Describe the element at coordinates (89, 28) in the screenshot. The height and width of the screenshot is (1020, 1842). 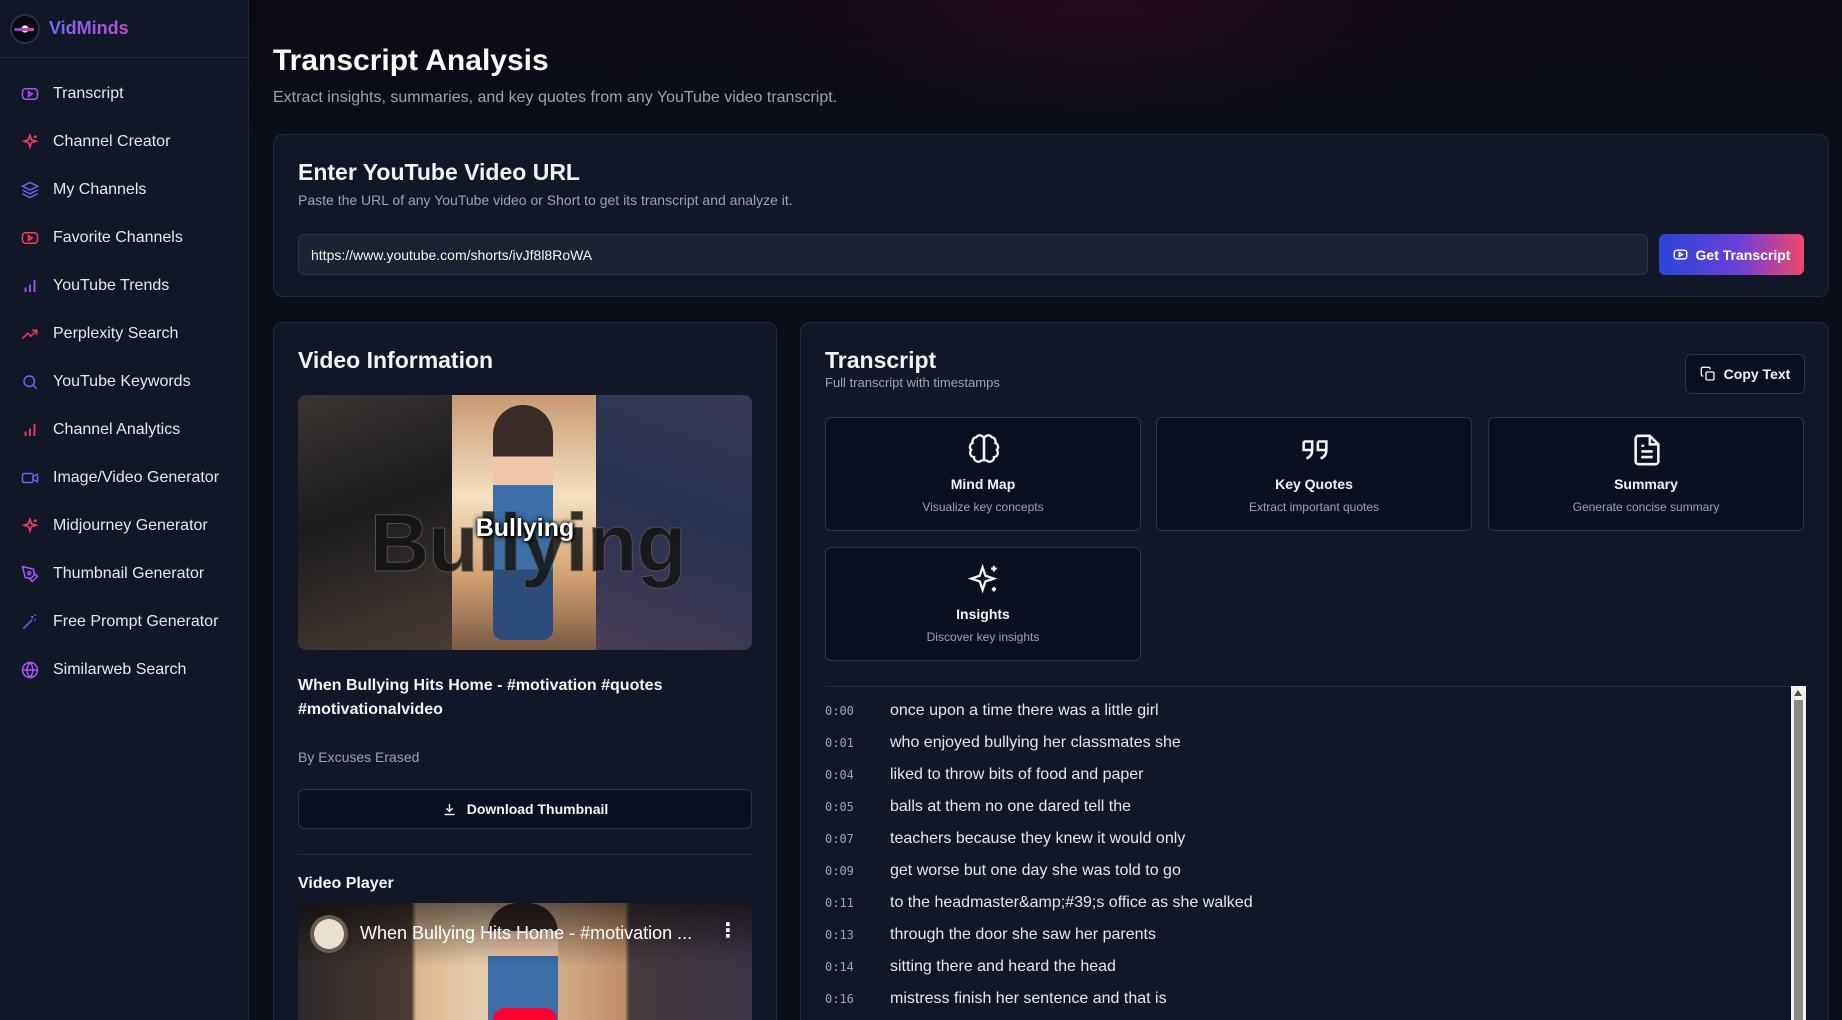
I see `brand-name: VidMinds` at that location.